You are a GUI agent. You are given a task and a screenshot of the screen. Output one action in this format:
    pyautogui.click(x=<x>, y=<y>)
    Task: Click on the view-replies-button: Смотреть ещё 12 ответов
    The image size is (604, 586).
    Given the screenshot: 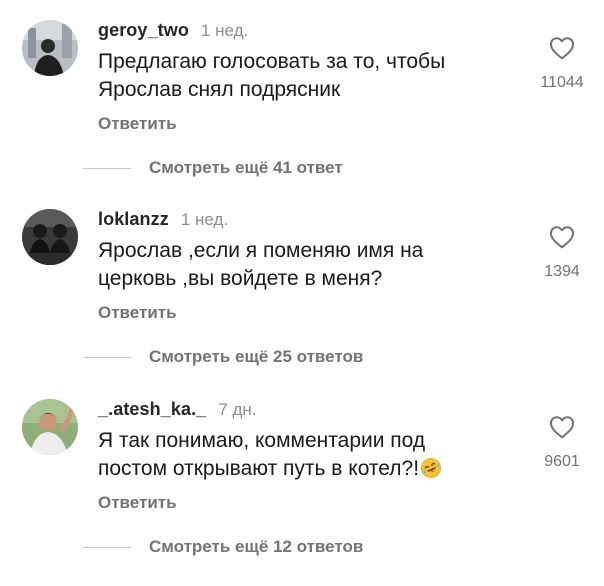 What is the action you would take?
    pyautogui.click(x=223, y=547)
    